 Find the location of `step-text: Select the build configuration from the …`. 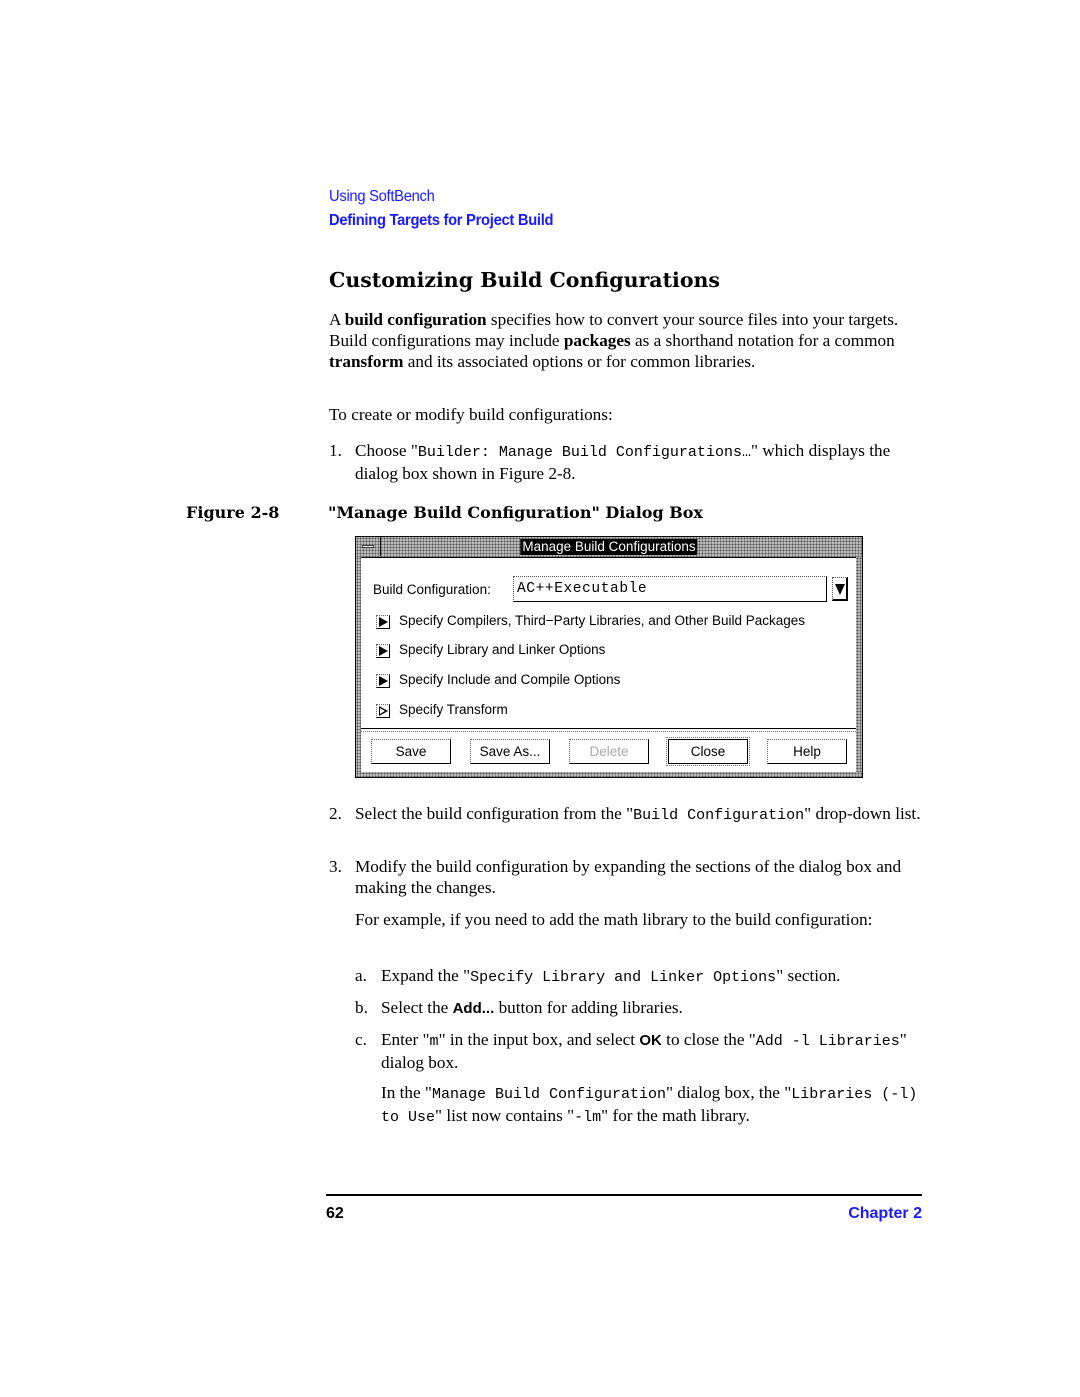

step-text: Select the build configuration from the … is located at coordinates (640, 814).